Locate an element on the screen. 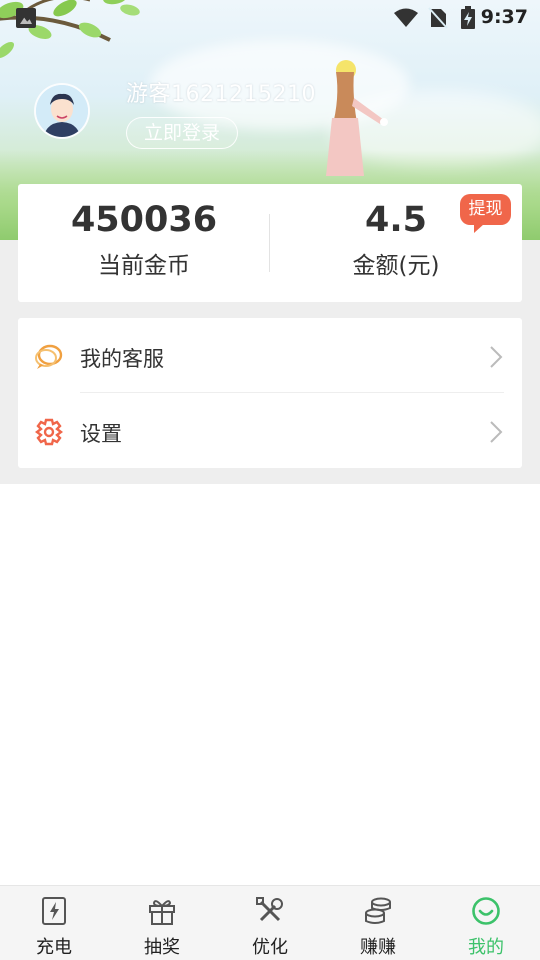 The height and width of the screenshot is (960, 540). menu-item-customer-service: 我的客服 is located at coordinates (270, 356).